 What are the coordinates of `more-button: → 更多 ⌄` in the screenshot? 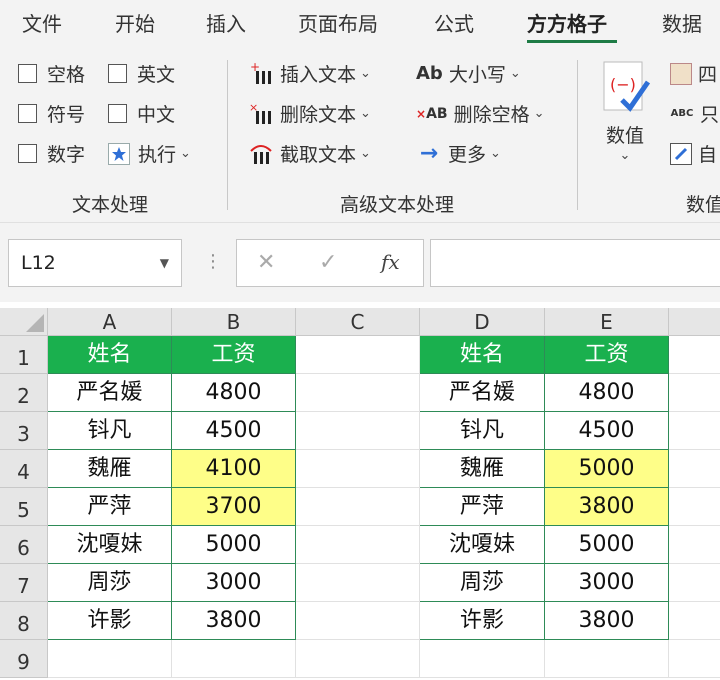 It's located at (458, 153).